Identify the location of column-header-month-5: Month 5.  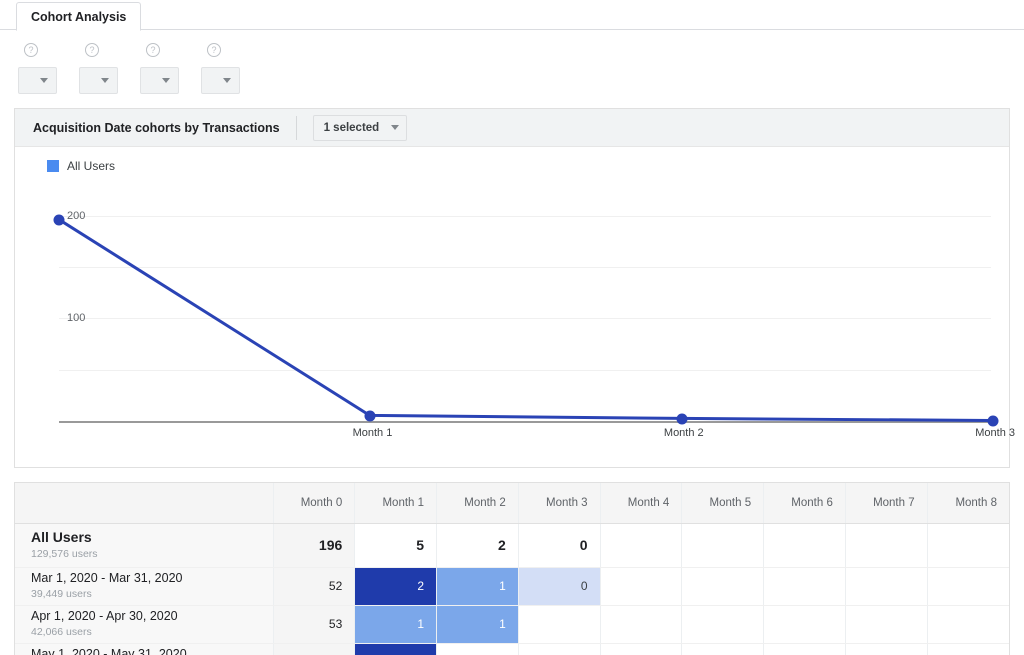
(722, 503).